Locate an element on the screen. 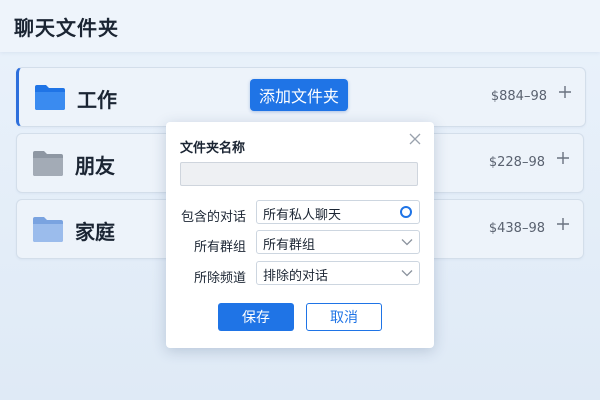 This screenshot has height=400, width=600. excluded-channels-label: 所除频道 is located at coordinates (219, 278).